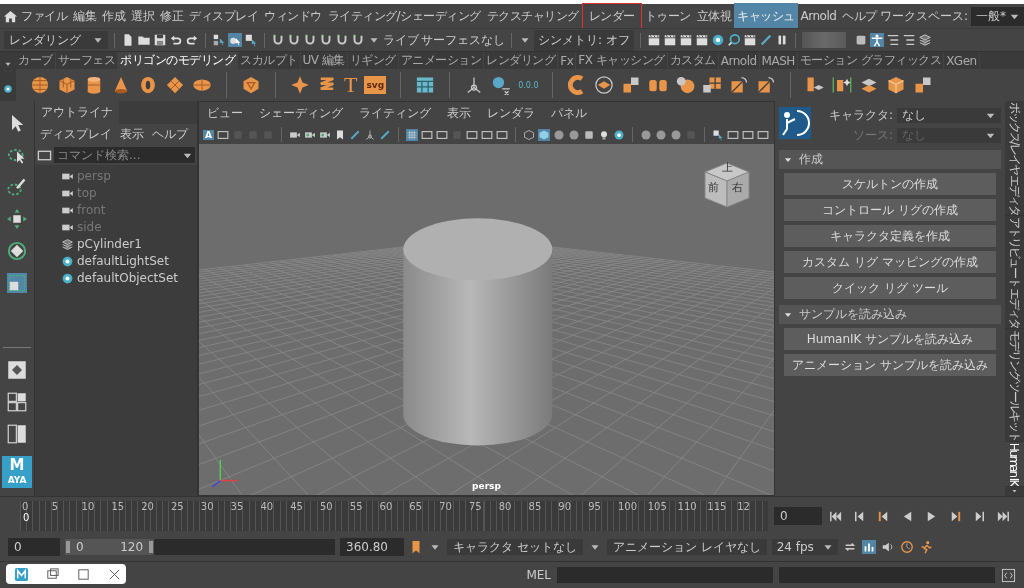 The image size is (1024, 588). I want to click on menu-item: テクスチャリング, so click(532, 16).